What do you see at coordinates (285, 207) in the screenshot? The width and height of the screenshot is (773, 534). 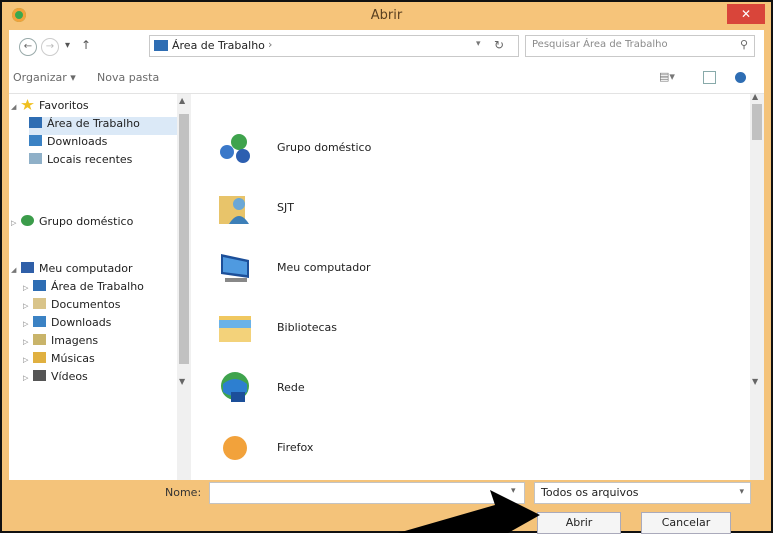 I see `file-label: SJT` at bounding box center [285, 207].